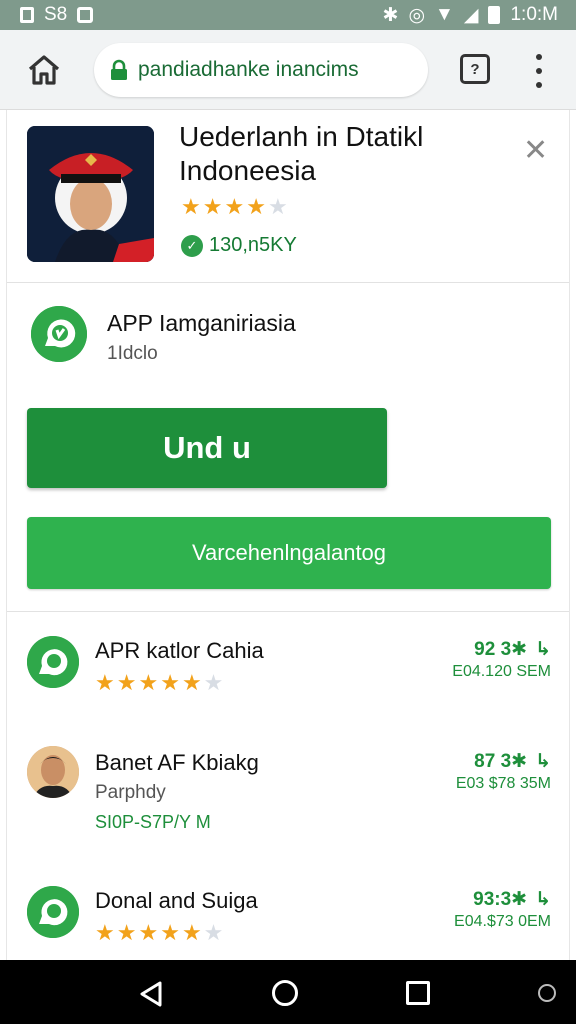 This screenshot has height=1024, width=576. Describe the element at coordinates (547, 993) in the screenshot. I see `rotate-icon` at that location.